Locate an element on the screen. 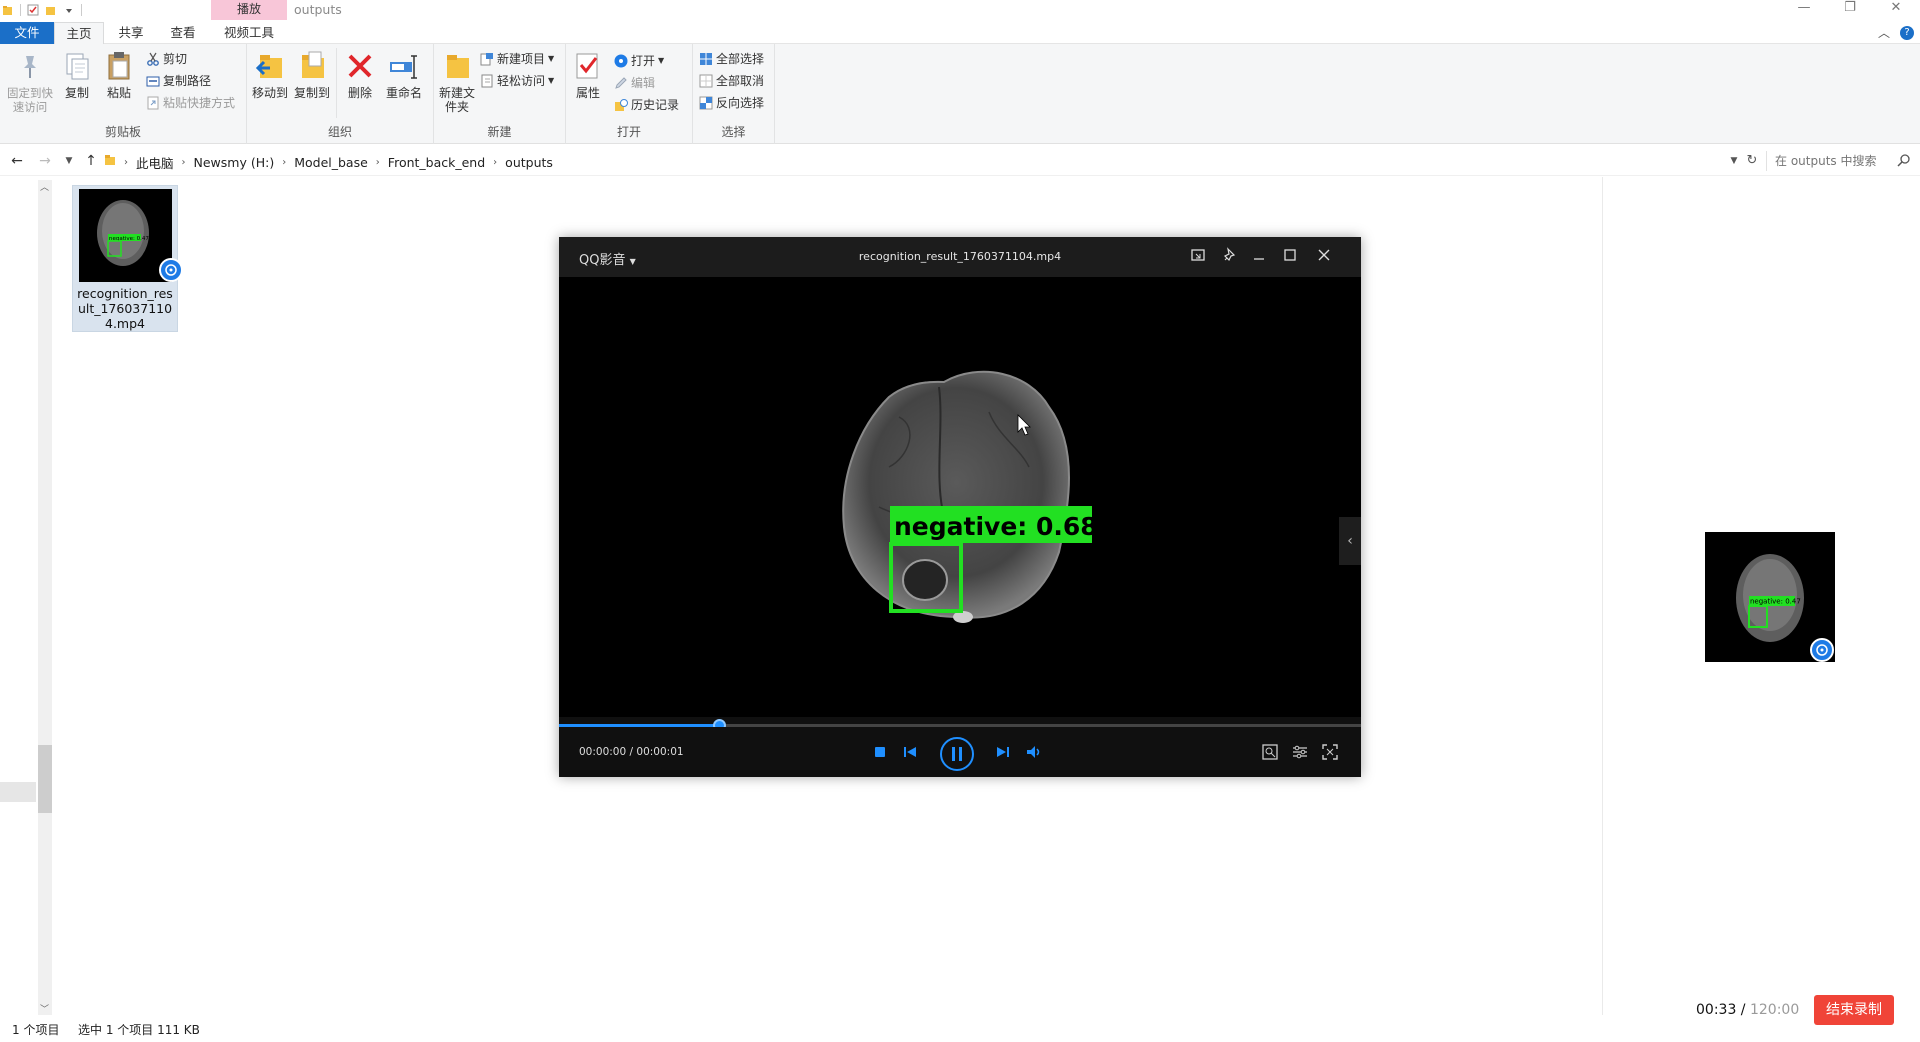  copy-to-button: 复制到 is located at coordinates (312, 75).